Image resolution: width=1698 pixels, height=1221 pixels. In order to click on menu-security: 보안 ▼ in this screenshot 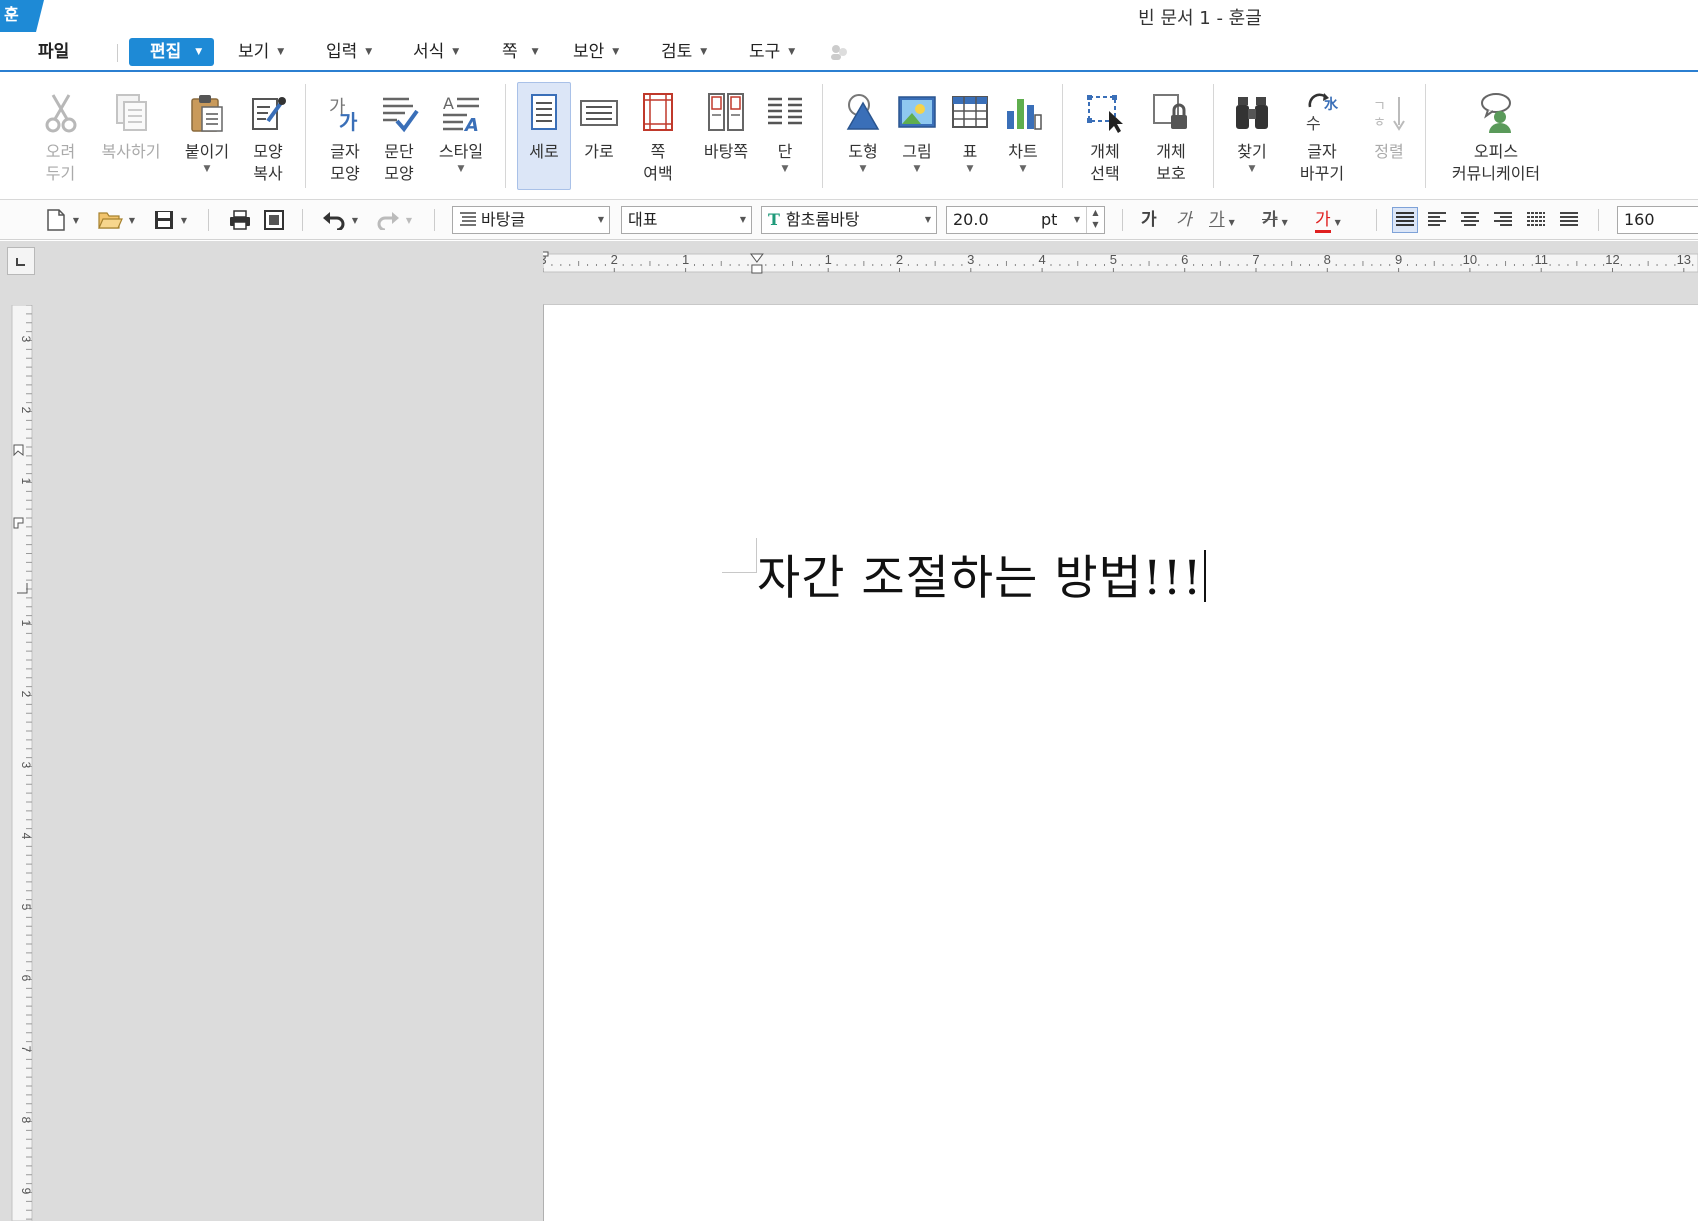, I will do `click(596, 52)`.